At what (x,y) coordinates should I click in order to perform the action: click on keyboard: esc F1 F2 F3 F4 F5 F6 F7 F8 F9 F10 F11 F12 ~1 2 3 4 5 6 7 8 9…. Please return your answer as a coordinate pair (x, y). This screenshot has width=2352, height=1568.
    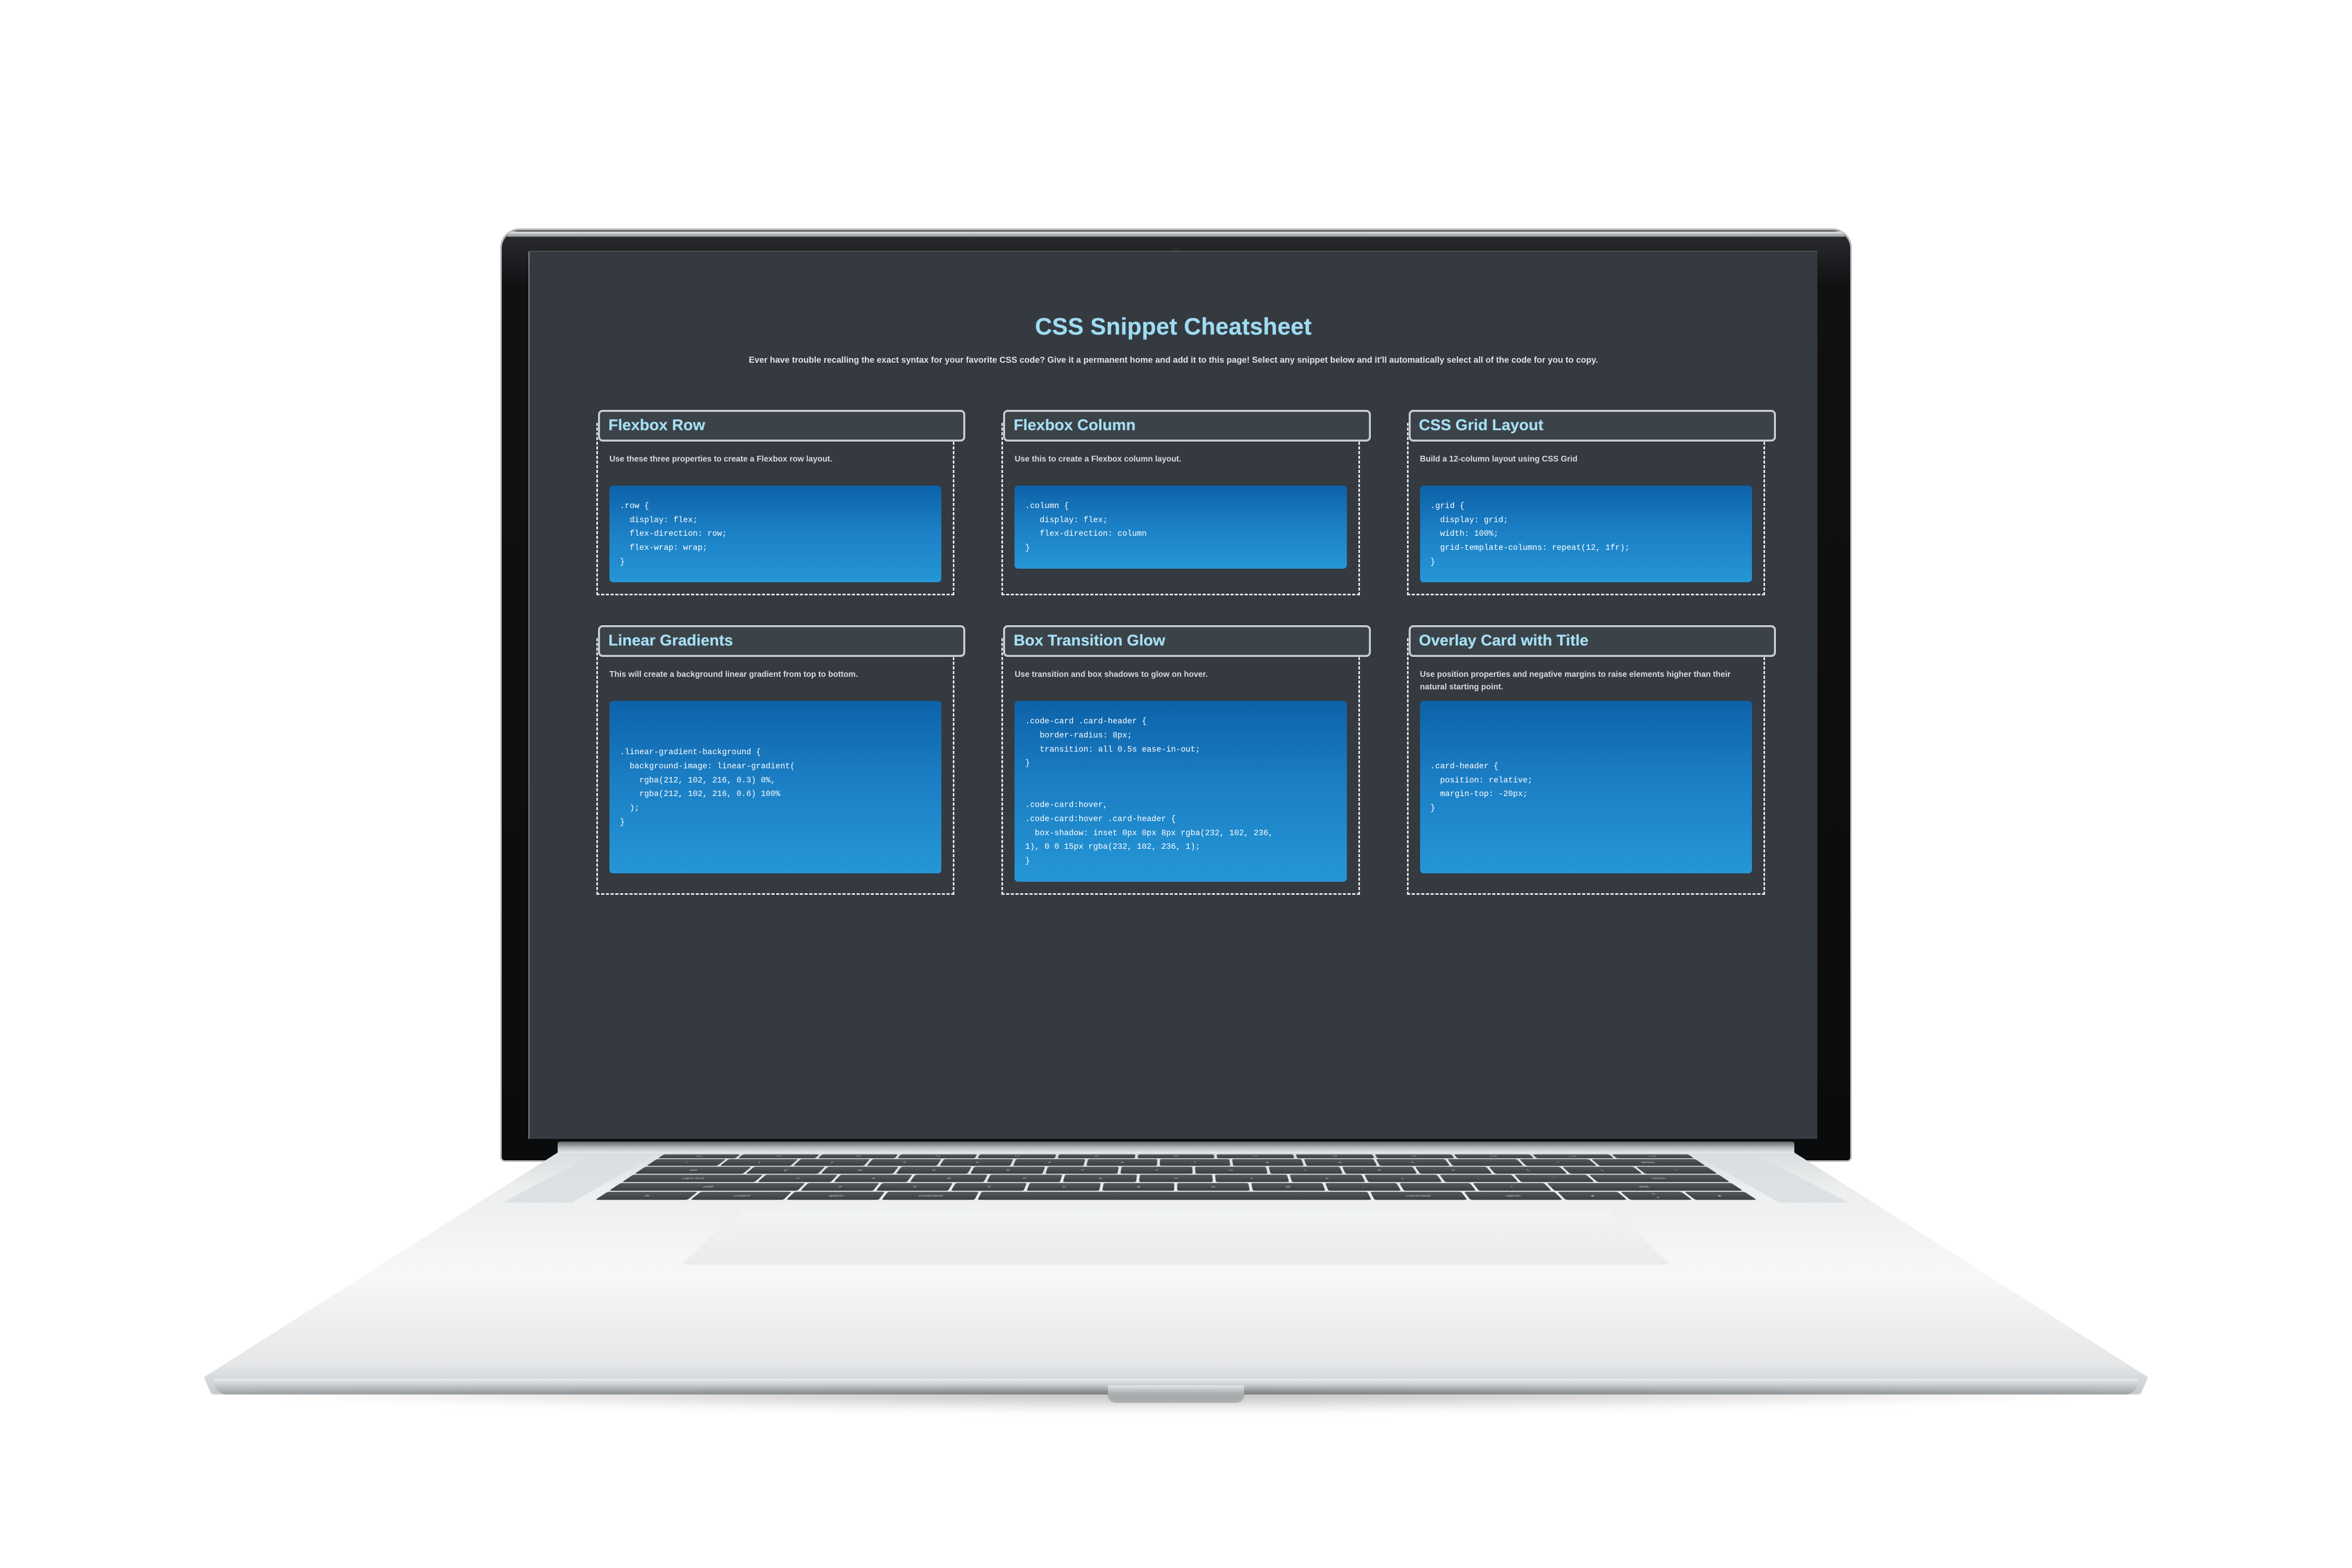
    Looking at the image, I should click on (1176, 1177).